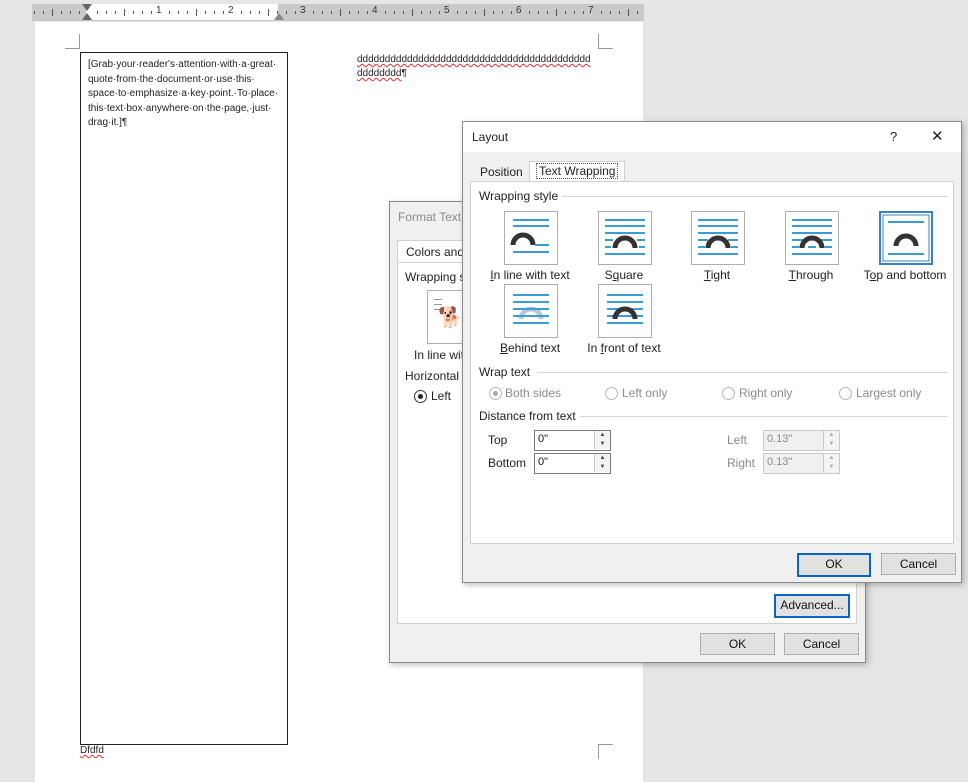 The image size is (968, 782). What do you see at coordinates (572, 440) in the screenshot?
I see `top-distance-spinner: 0" ▲ ▼` at bounding box center [572, 440].